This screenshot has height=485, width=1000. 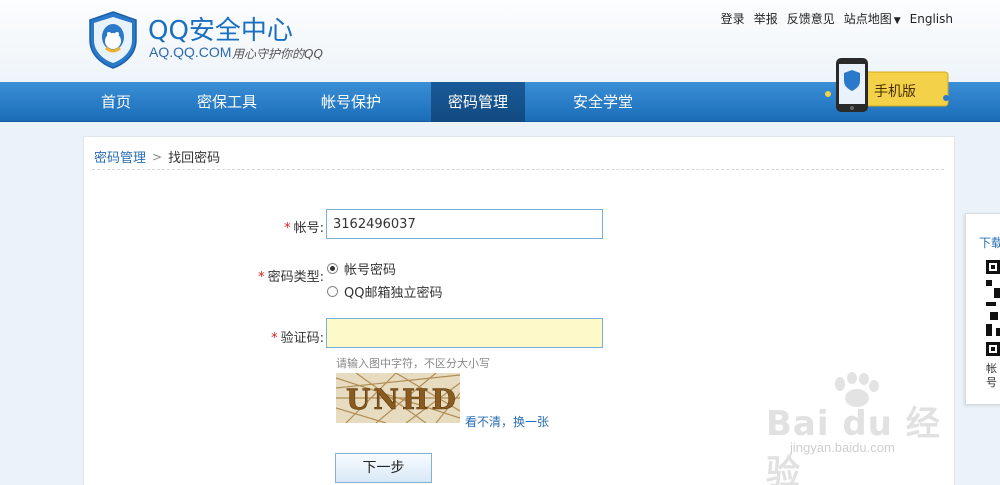 What do you see at coordinates (194, 158) in the screenshot?
I see `breadcrumb-current: 找回密码` at bounding box center [194, 158].